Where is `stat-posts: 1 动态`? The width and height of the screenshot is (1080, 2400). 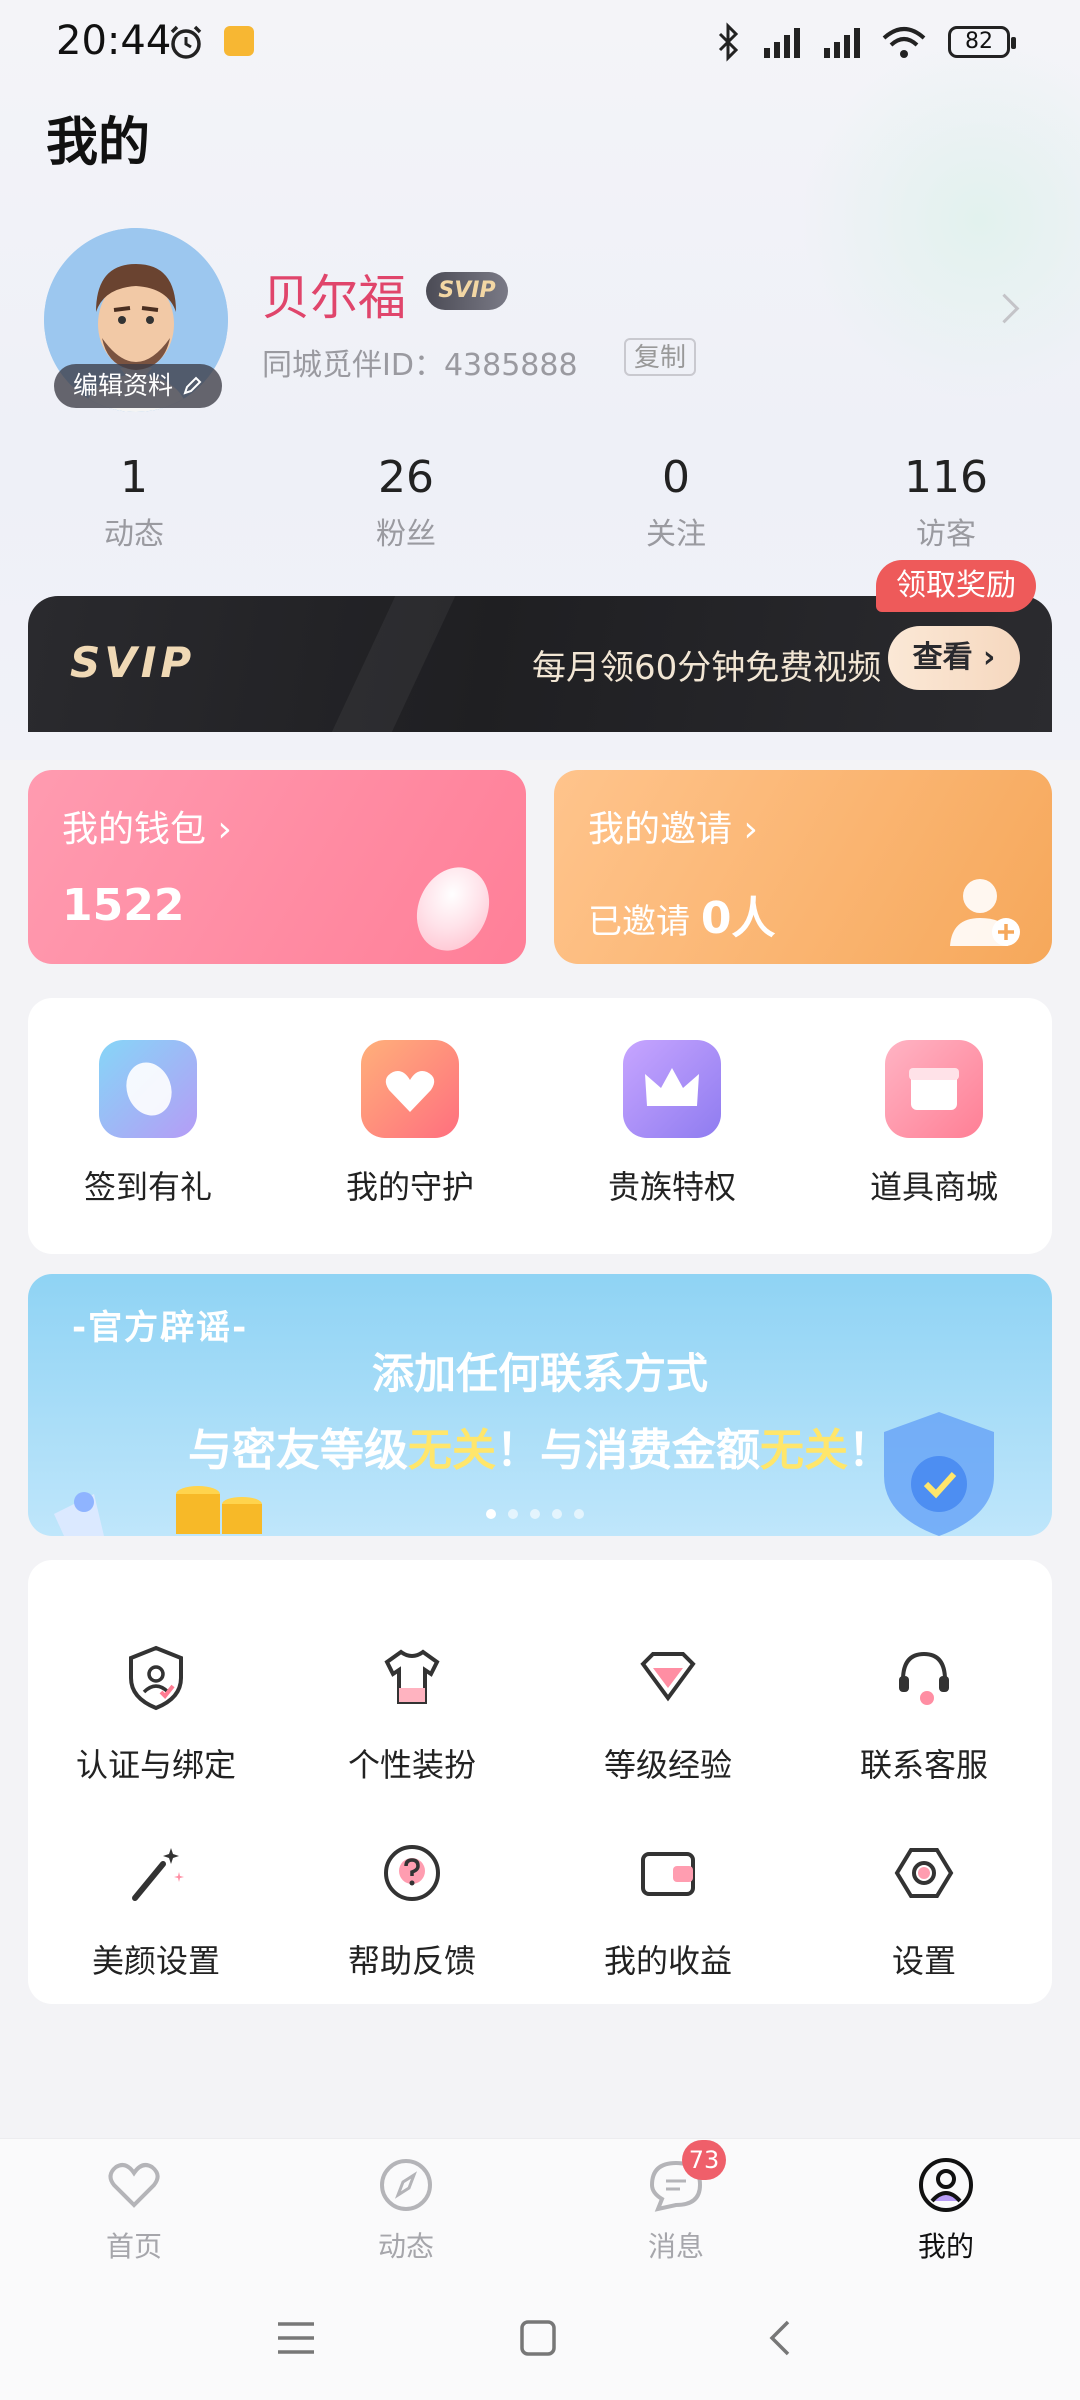
stat-posts: 1 动态 is located at coordinates (134, 502).